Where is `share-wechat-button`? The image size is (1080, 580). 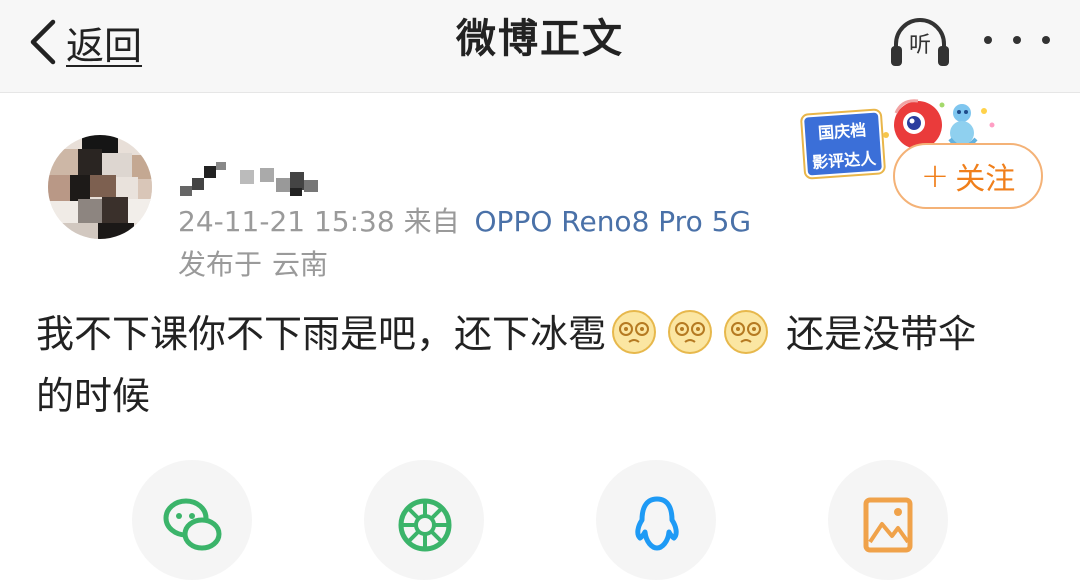 share-wechat-button is located at coordinates (192, 520).